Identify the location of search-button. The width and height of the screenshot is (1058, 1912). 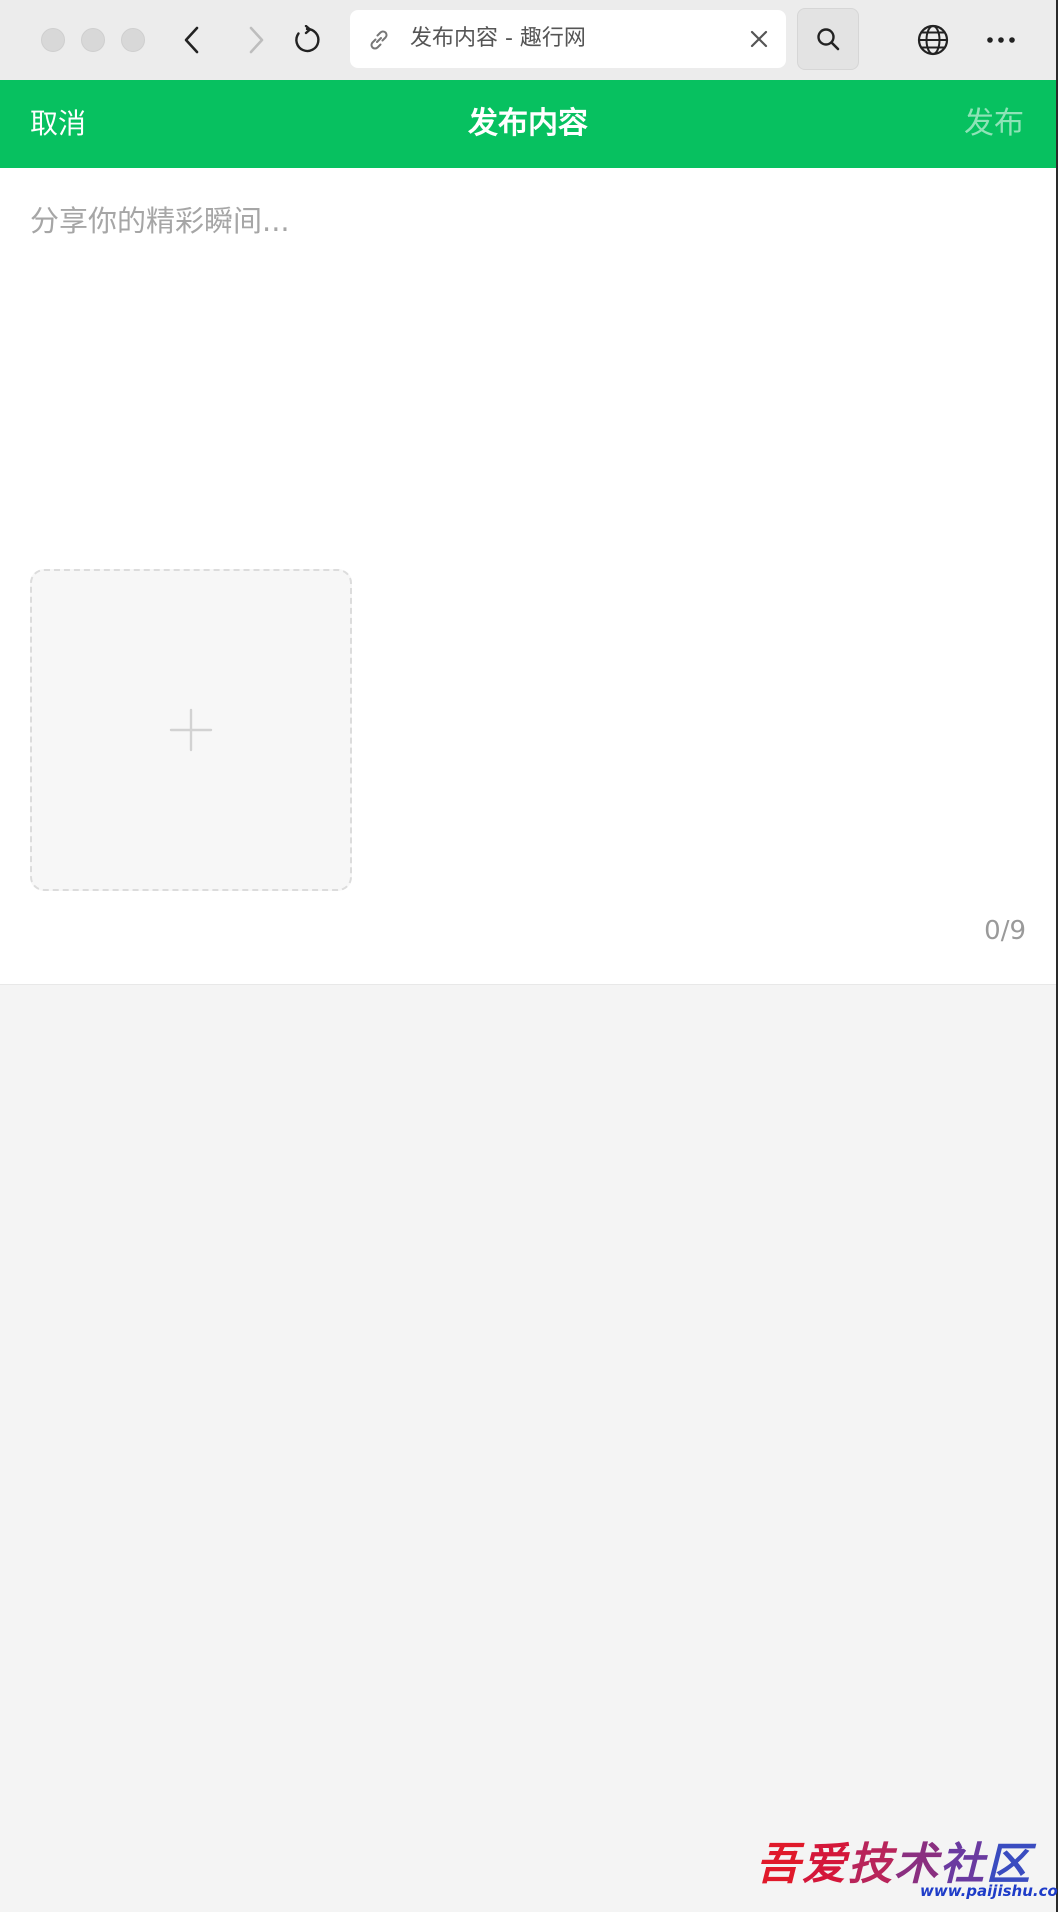
(828, 39).